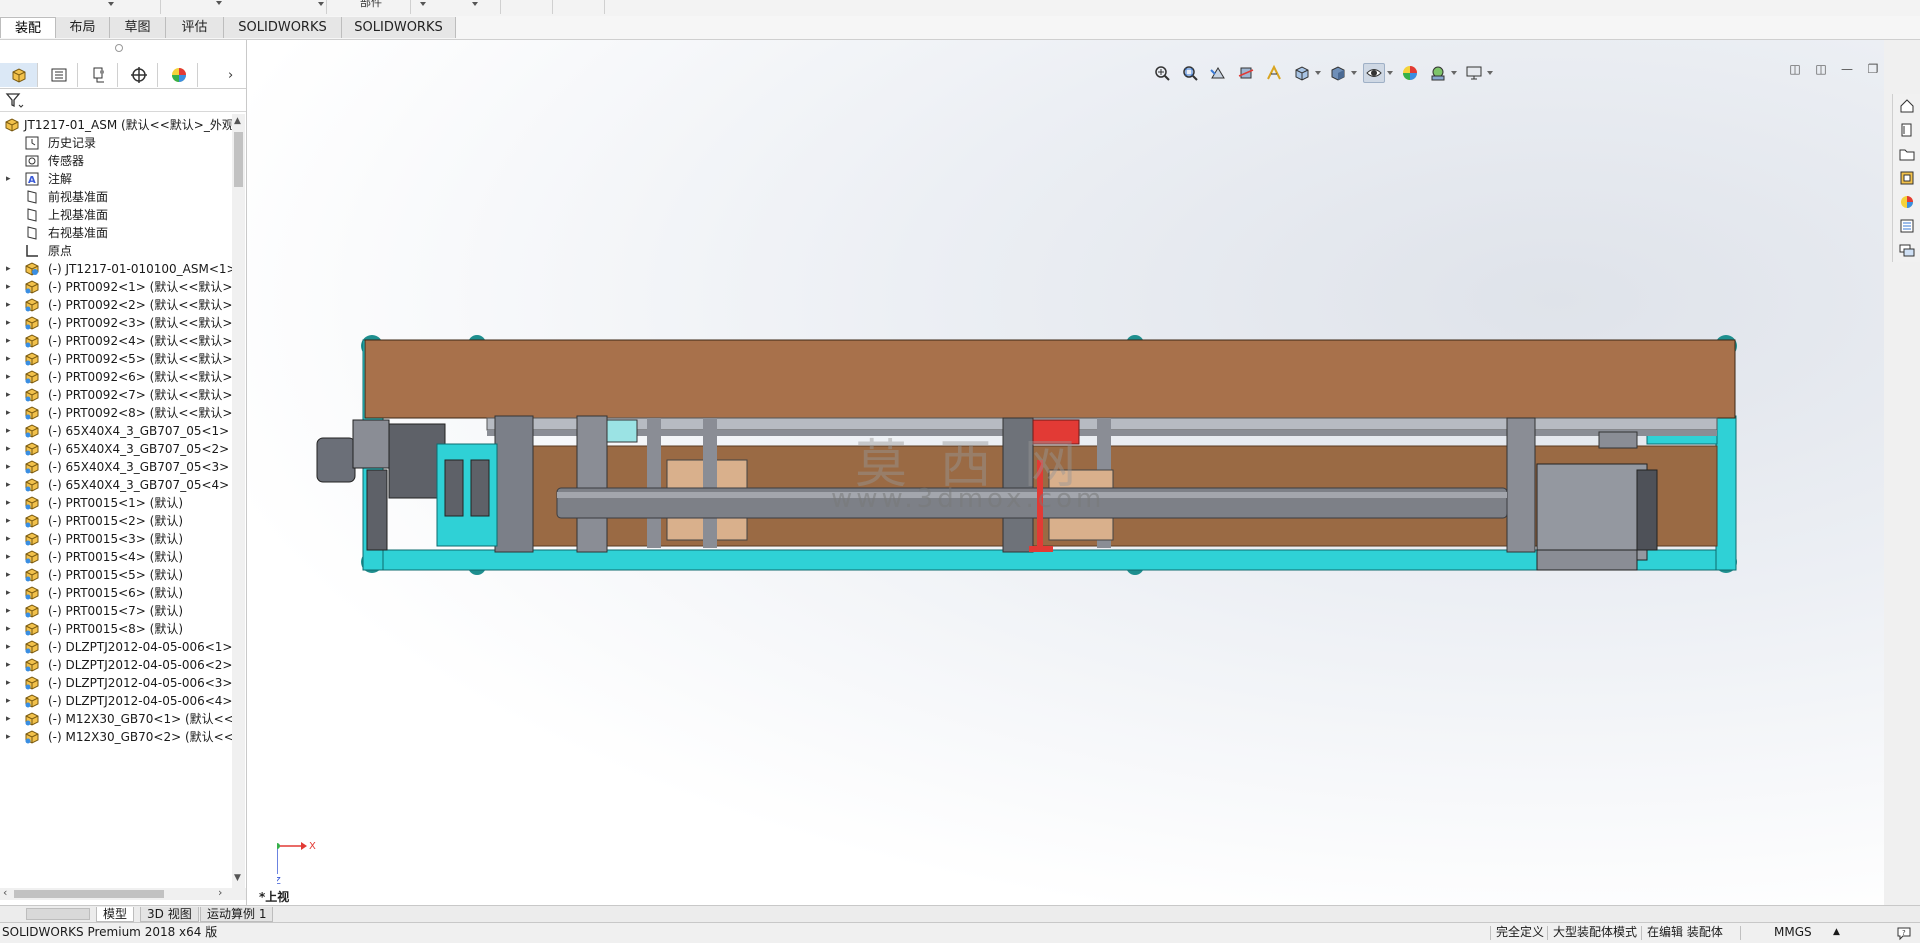  I want to click on right-gear-assembly, so click(1592, 512).